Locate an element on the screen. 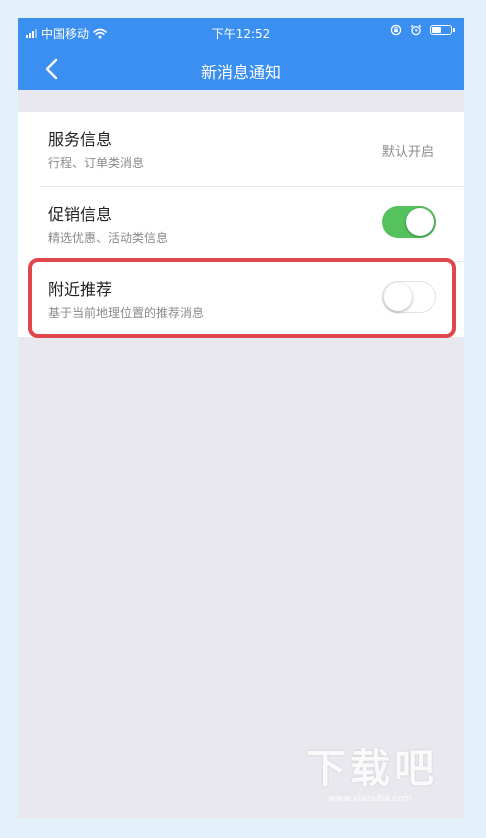 This screenshot has height=838, width=486. setting-subtitle: 精选优惠、活动类信息 is located at coordinates (108, 238).